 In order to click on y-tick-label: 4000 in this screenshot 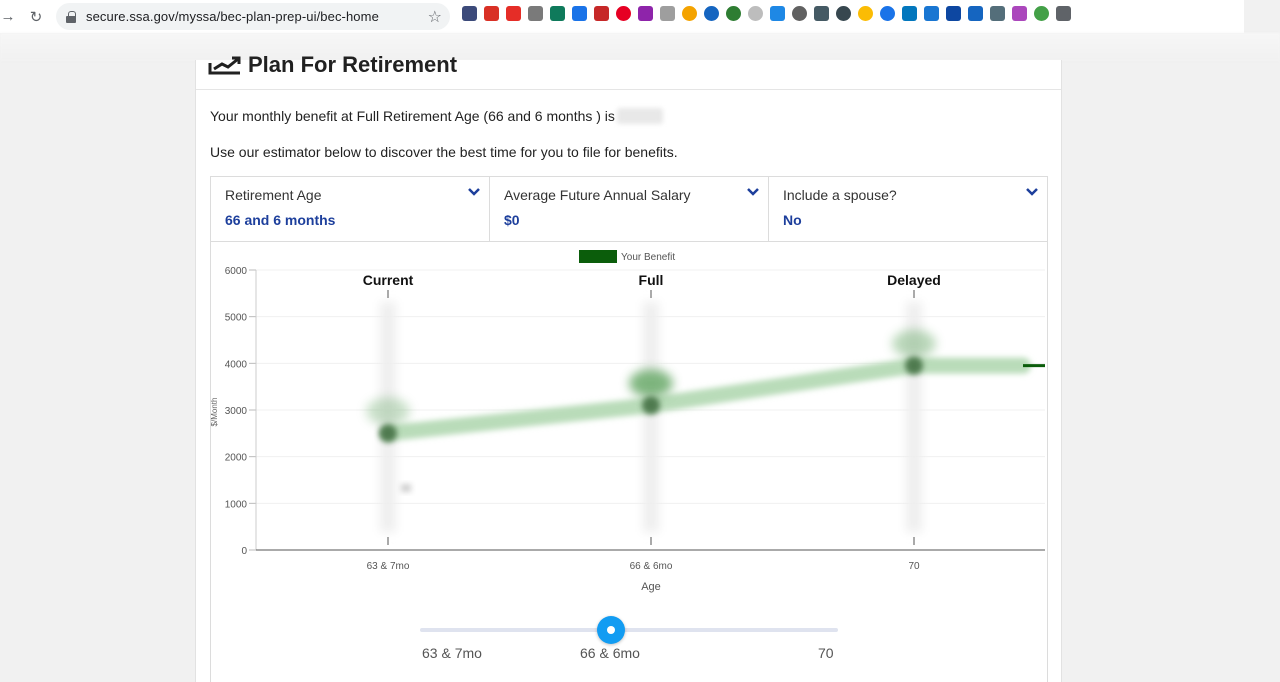, I will do `click(236, 364)`.